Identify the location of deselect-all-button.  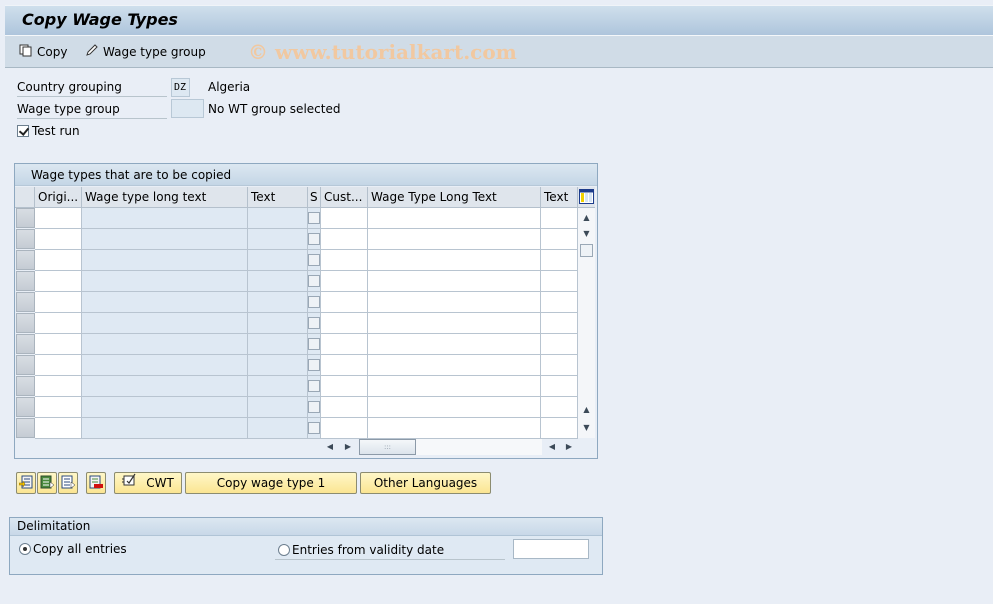
(68, 483).